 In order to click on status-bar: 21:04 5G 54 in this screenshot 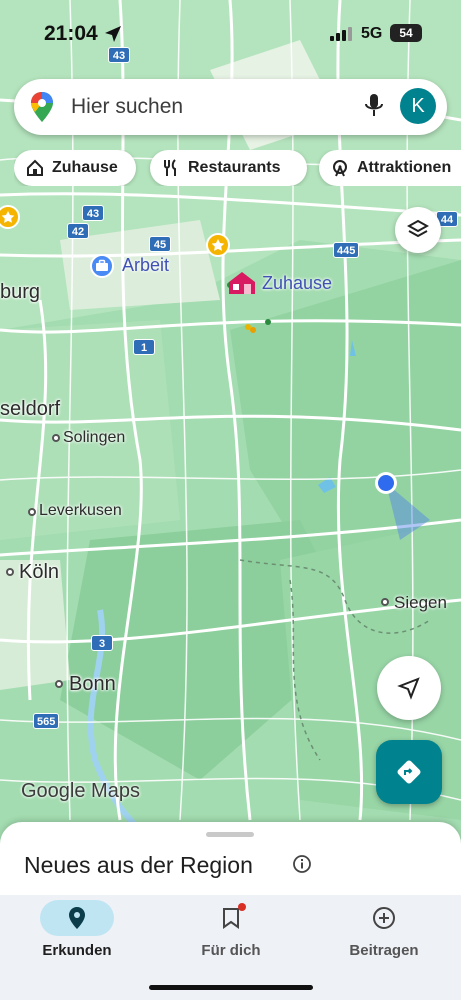, I will do `click(230, 30)`.